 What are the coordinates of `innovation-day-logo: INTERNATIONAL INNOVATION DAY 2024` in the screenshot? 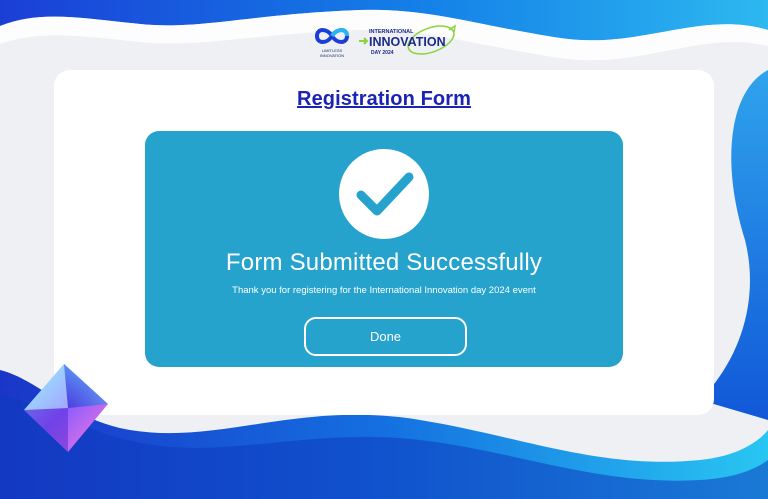 It's located at (408, 40).